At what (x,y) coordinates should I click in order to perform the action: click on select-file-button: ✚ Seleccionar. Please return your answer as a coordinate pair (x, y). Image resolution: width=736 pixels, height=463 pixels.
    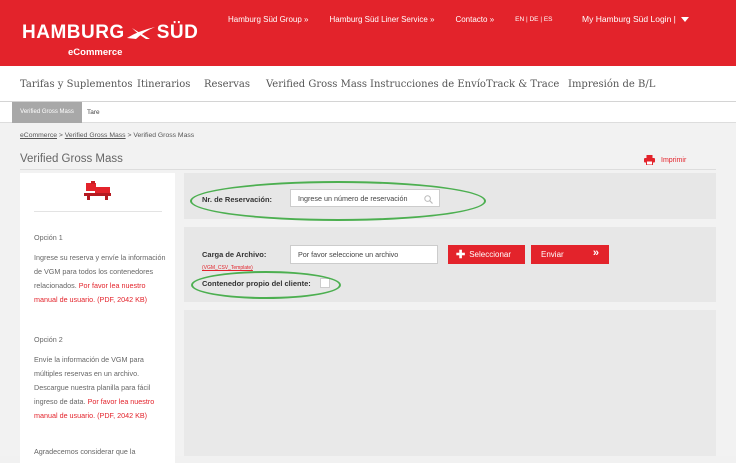
    Looking at the image, I should click on (486, 254).